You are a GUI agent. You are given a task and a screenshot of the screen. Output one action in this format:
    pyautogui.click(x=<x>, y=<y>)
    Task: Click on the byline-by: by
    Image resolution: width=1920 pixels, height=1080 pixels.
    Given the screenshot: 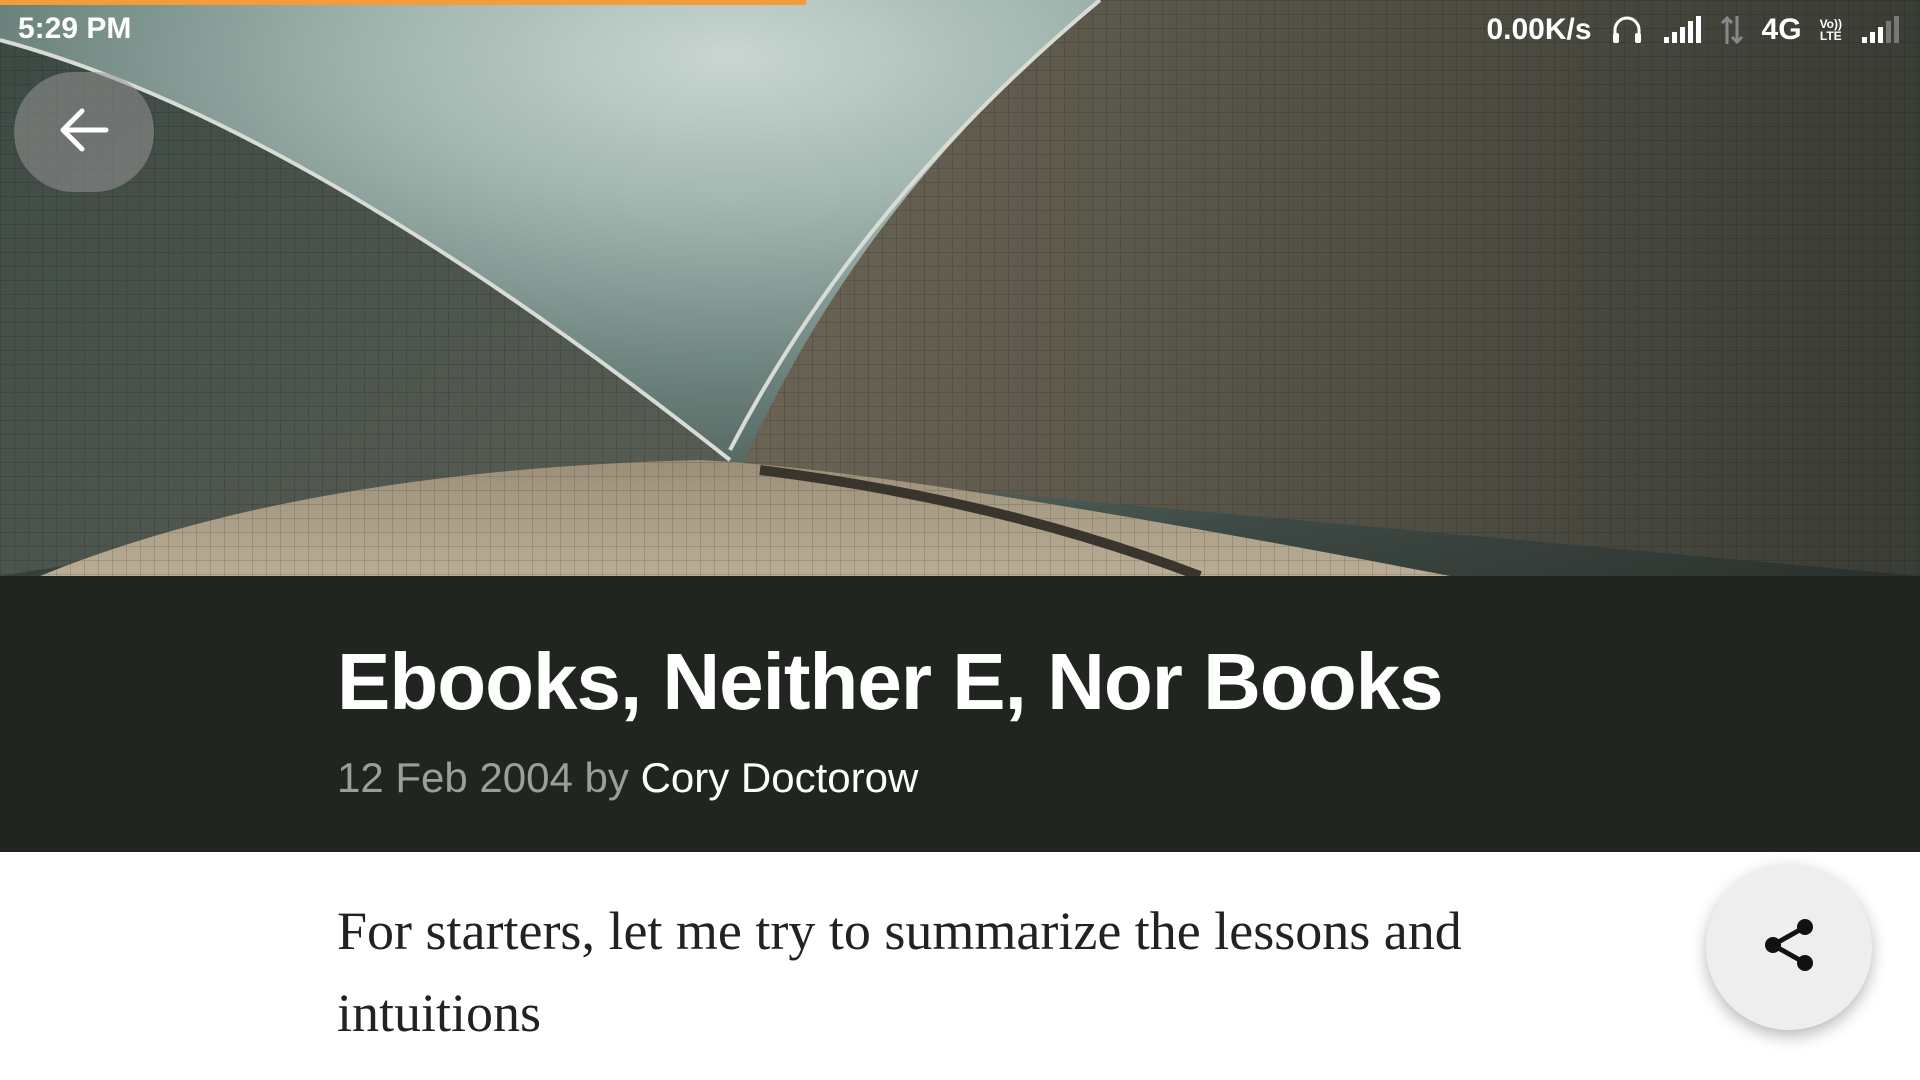 What is the action you would take?
    pyautogui.click(x=606, y=777)
    